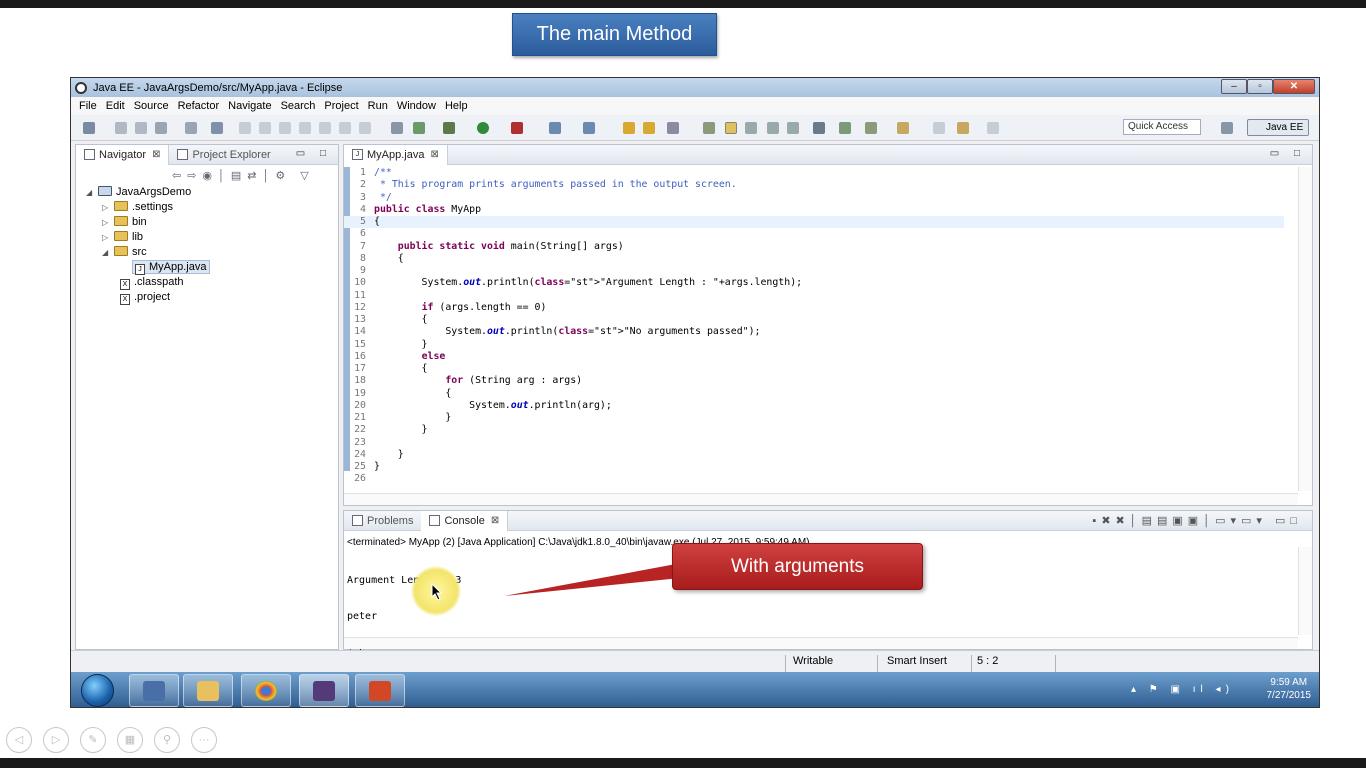  What do you see at coordinates (456, 106) in the screenshot?
I see `menu-help: Help` at bounding box center [456, 106].